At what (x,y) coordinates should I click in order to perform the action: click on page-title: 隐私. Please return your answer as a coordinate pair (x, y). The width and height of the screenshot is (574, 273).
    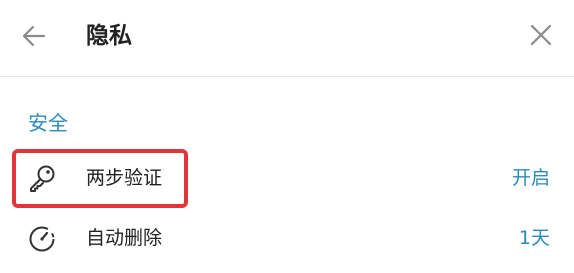
    Looking at the image, I should click on (109, 36).